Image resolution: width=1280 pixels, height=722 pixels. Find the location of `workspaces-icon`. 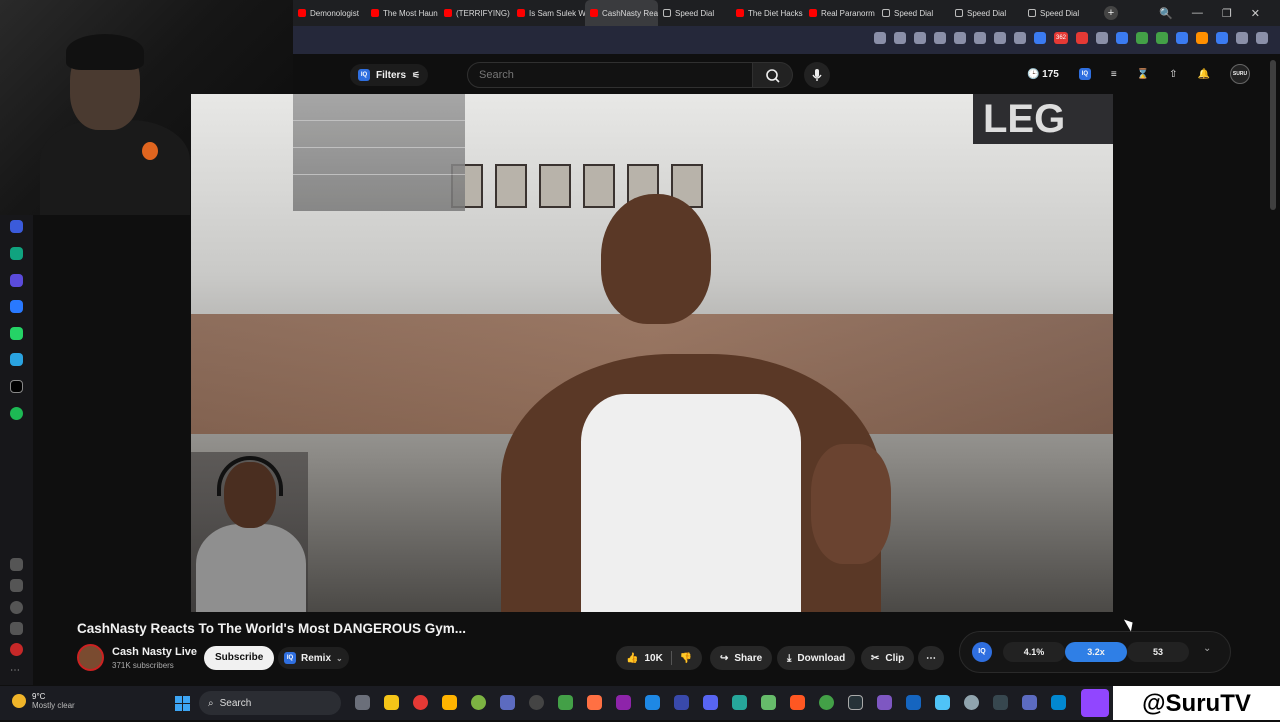

workspaces-icon is located at coordinates (16, 564).